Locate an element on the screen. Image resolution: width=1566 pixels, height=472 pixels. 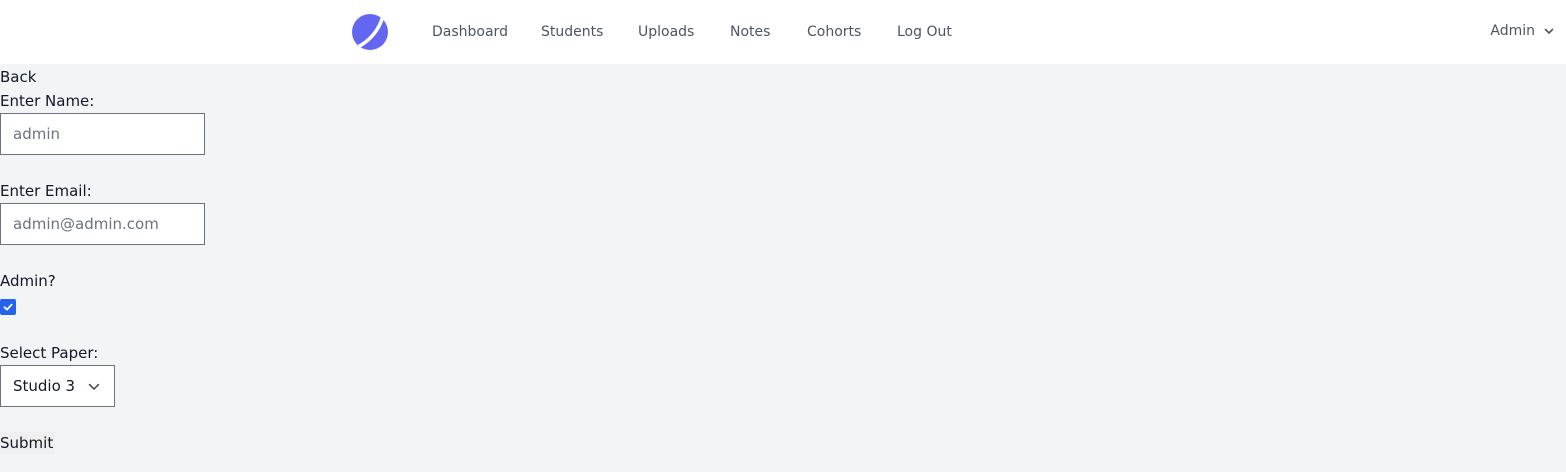
email-input is located at coordinates (102, 224).